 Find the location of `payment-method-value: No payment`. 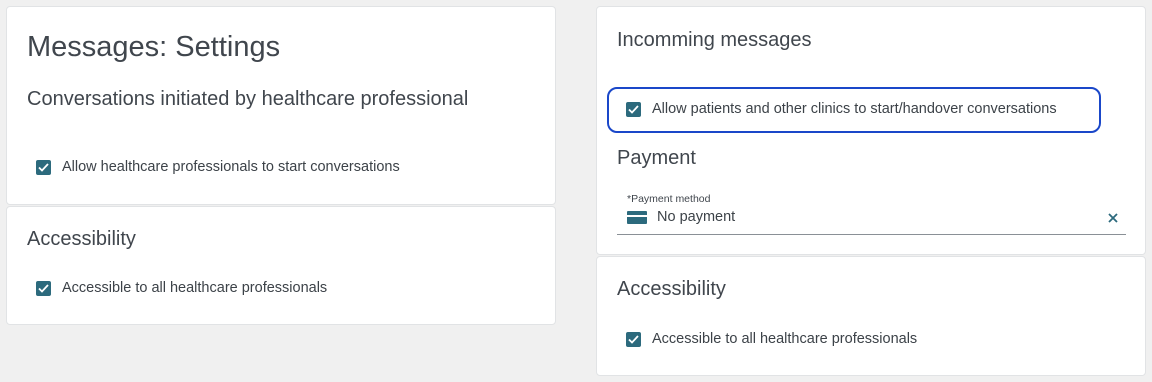

payment-method-value: No payment is located at coordinates (681, 217).